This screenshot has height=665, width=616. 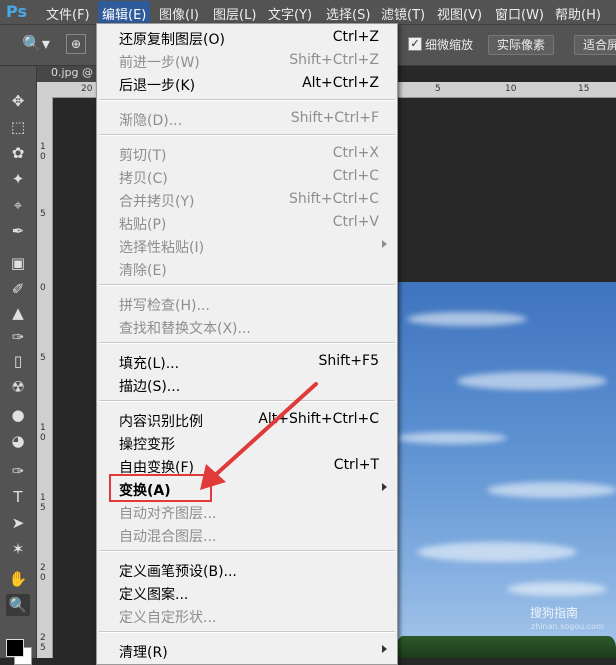 I want to click on zoom-in-icon: ⊕, so click(x=76, y=44).